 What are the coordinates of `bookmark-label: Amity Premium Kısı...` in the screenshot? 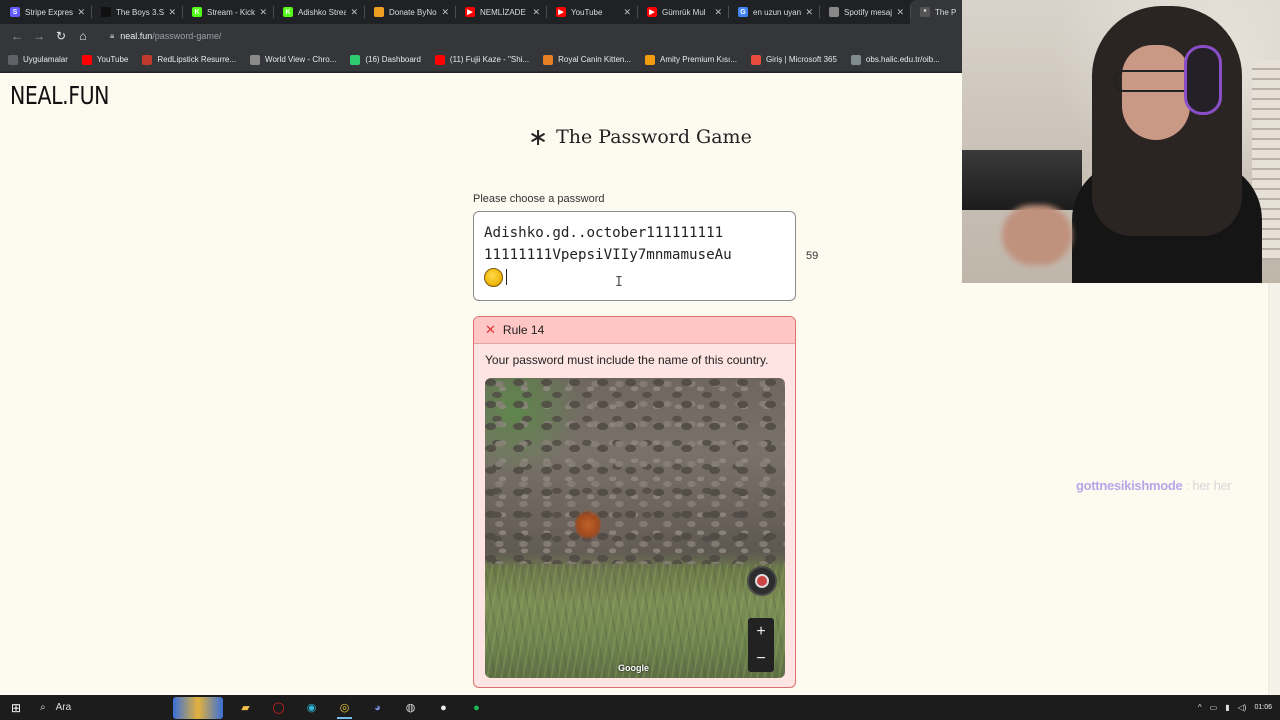 It's located at (698, 59).